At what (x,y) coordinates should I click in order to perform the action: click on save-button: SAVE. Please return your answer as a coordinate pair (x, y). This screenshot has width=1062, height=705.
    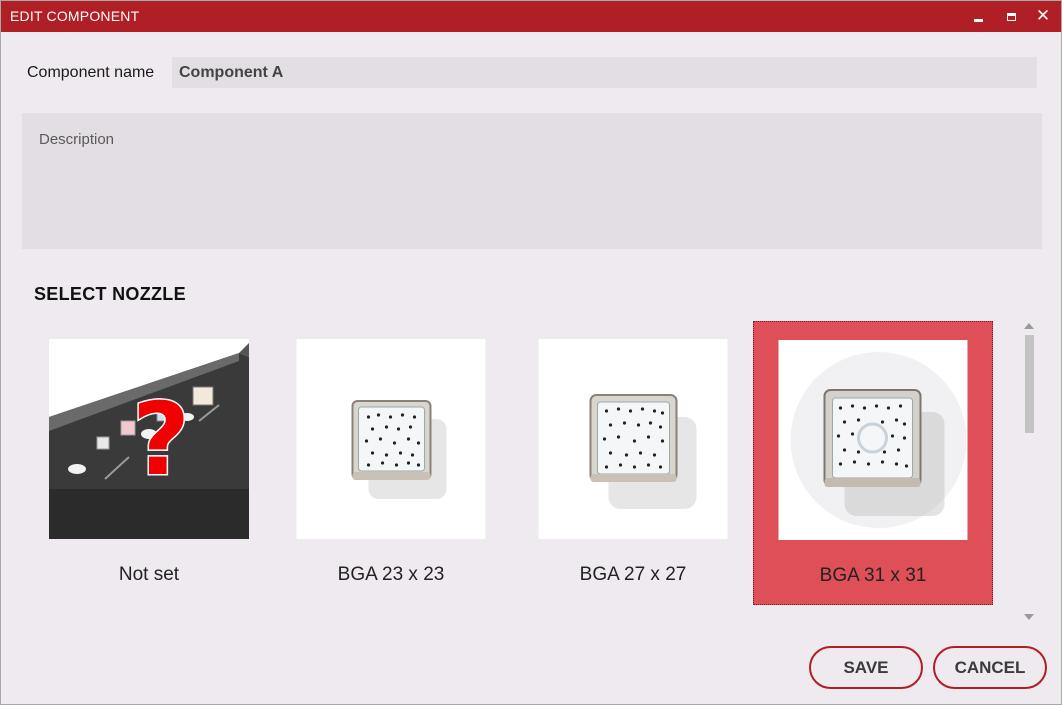
    Looking at the image, I should click on (866, 667).